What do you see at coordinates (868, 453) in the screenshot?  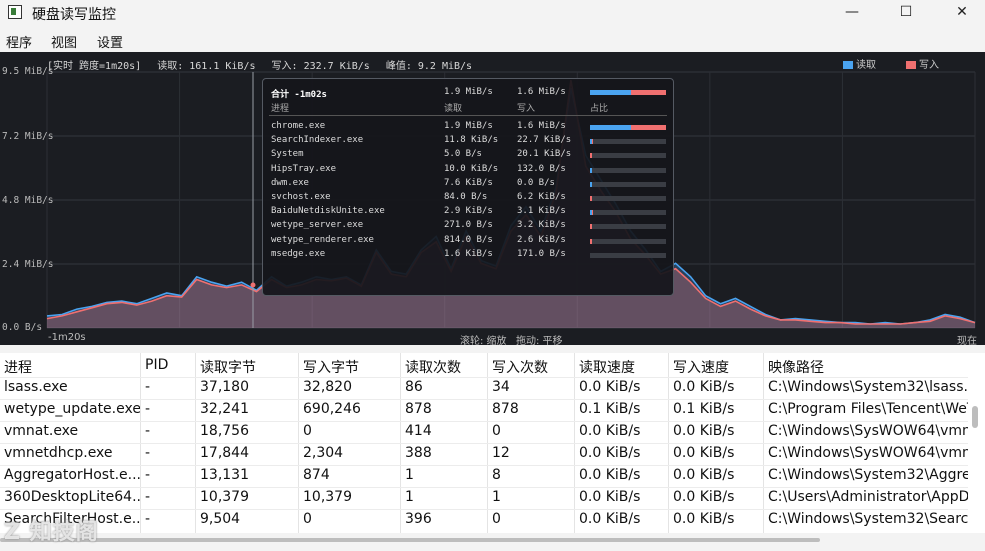 I see `table-cell: C:\Windows\SysWOW64\vmnetdhcp.exe` at bounding box center [868, 453].